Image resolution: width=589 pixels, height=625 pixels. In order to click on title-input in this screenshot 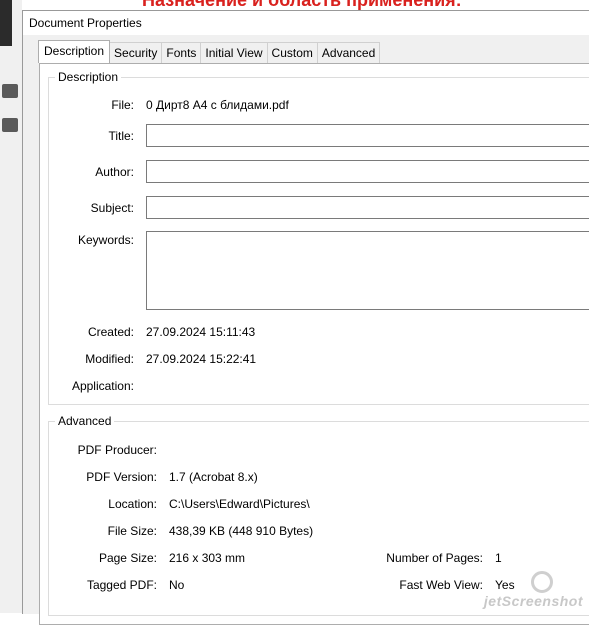, I will do `click(367, 135)`.